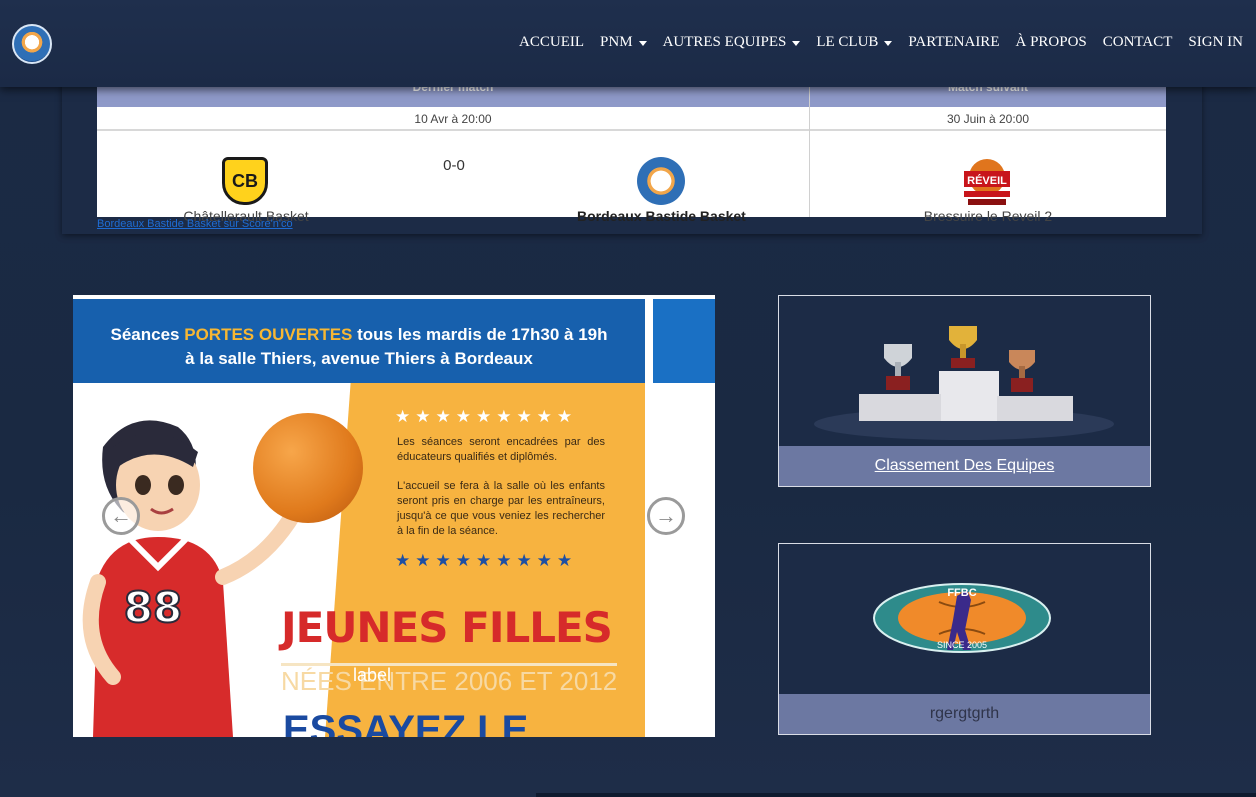 This screenshot has height=797, width=1256. What do you see at coordinates (661, 181) in the screenshot?
I see `bordeaux-bastide-logo` at bounding box center [661, 181].